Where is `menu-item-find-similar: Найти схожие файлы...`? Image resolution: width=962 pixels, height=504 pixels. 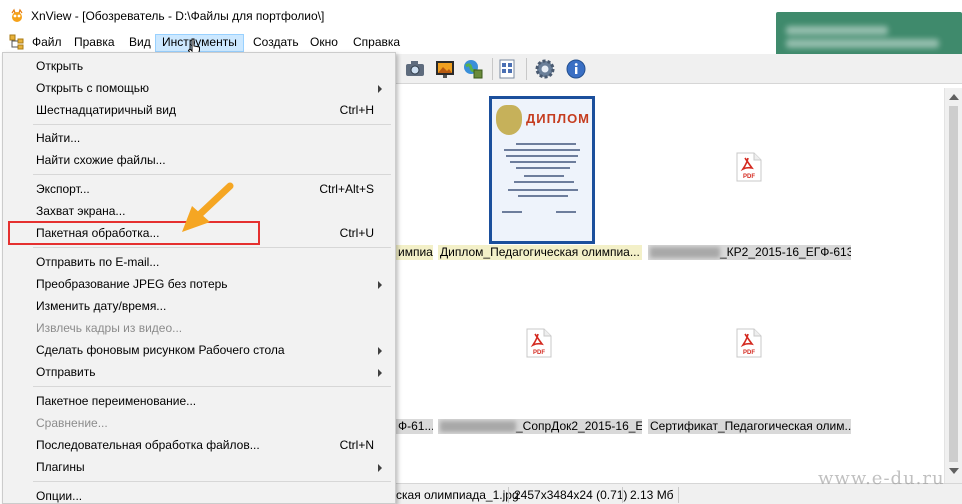 menu-item-find-similar: Найти схожие файлы... is located at coordinates (199, 160).